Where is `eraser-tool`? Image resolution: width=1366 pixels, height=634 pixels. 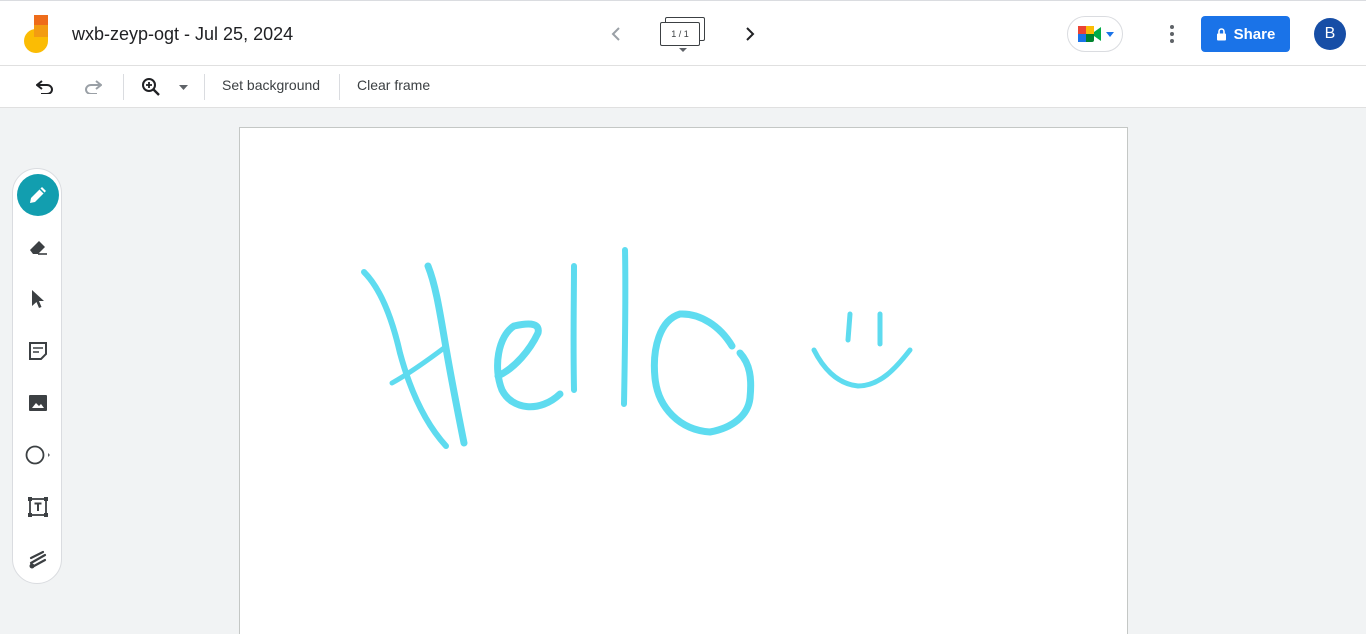
eraser-tool is located at coordinates (38, 247).